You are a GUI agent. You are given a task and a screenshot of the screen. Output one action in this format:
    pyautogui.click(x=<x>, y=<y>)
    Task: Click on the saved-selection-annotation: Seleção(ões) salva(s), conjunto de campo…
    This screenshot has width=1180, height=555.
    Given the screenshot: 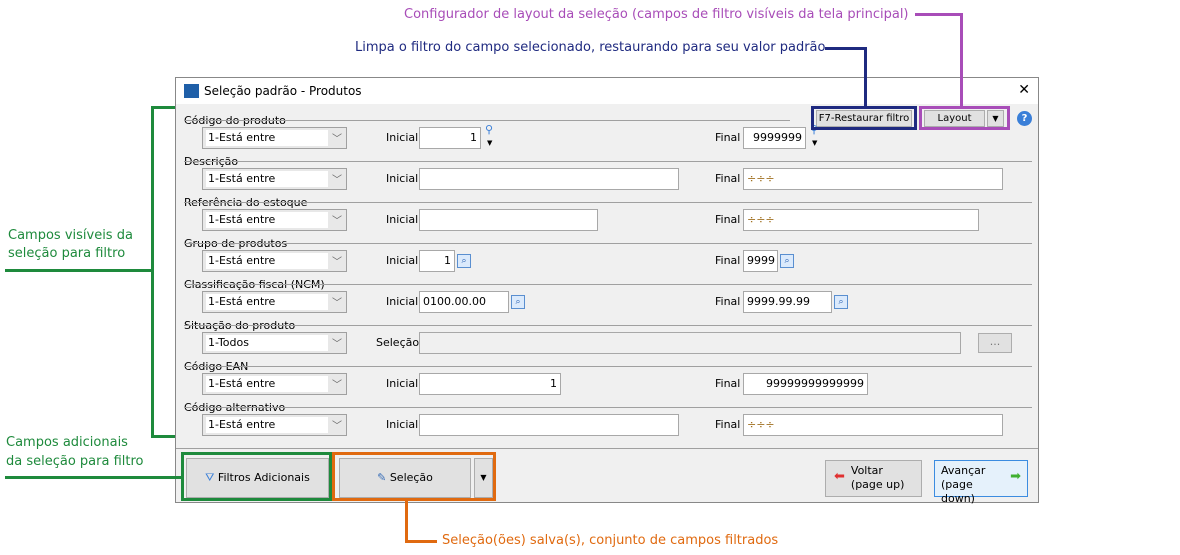 What is the action you would take?
    pyautogui.click(x=610, y=540)
    